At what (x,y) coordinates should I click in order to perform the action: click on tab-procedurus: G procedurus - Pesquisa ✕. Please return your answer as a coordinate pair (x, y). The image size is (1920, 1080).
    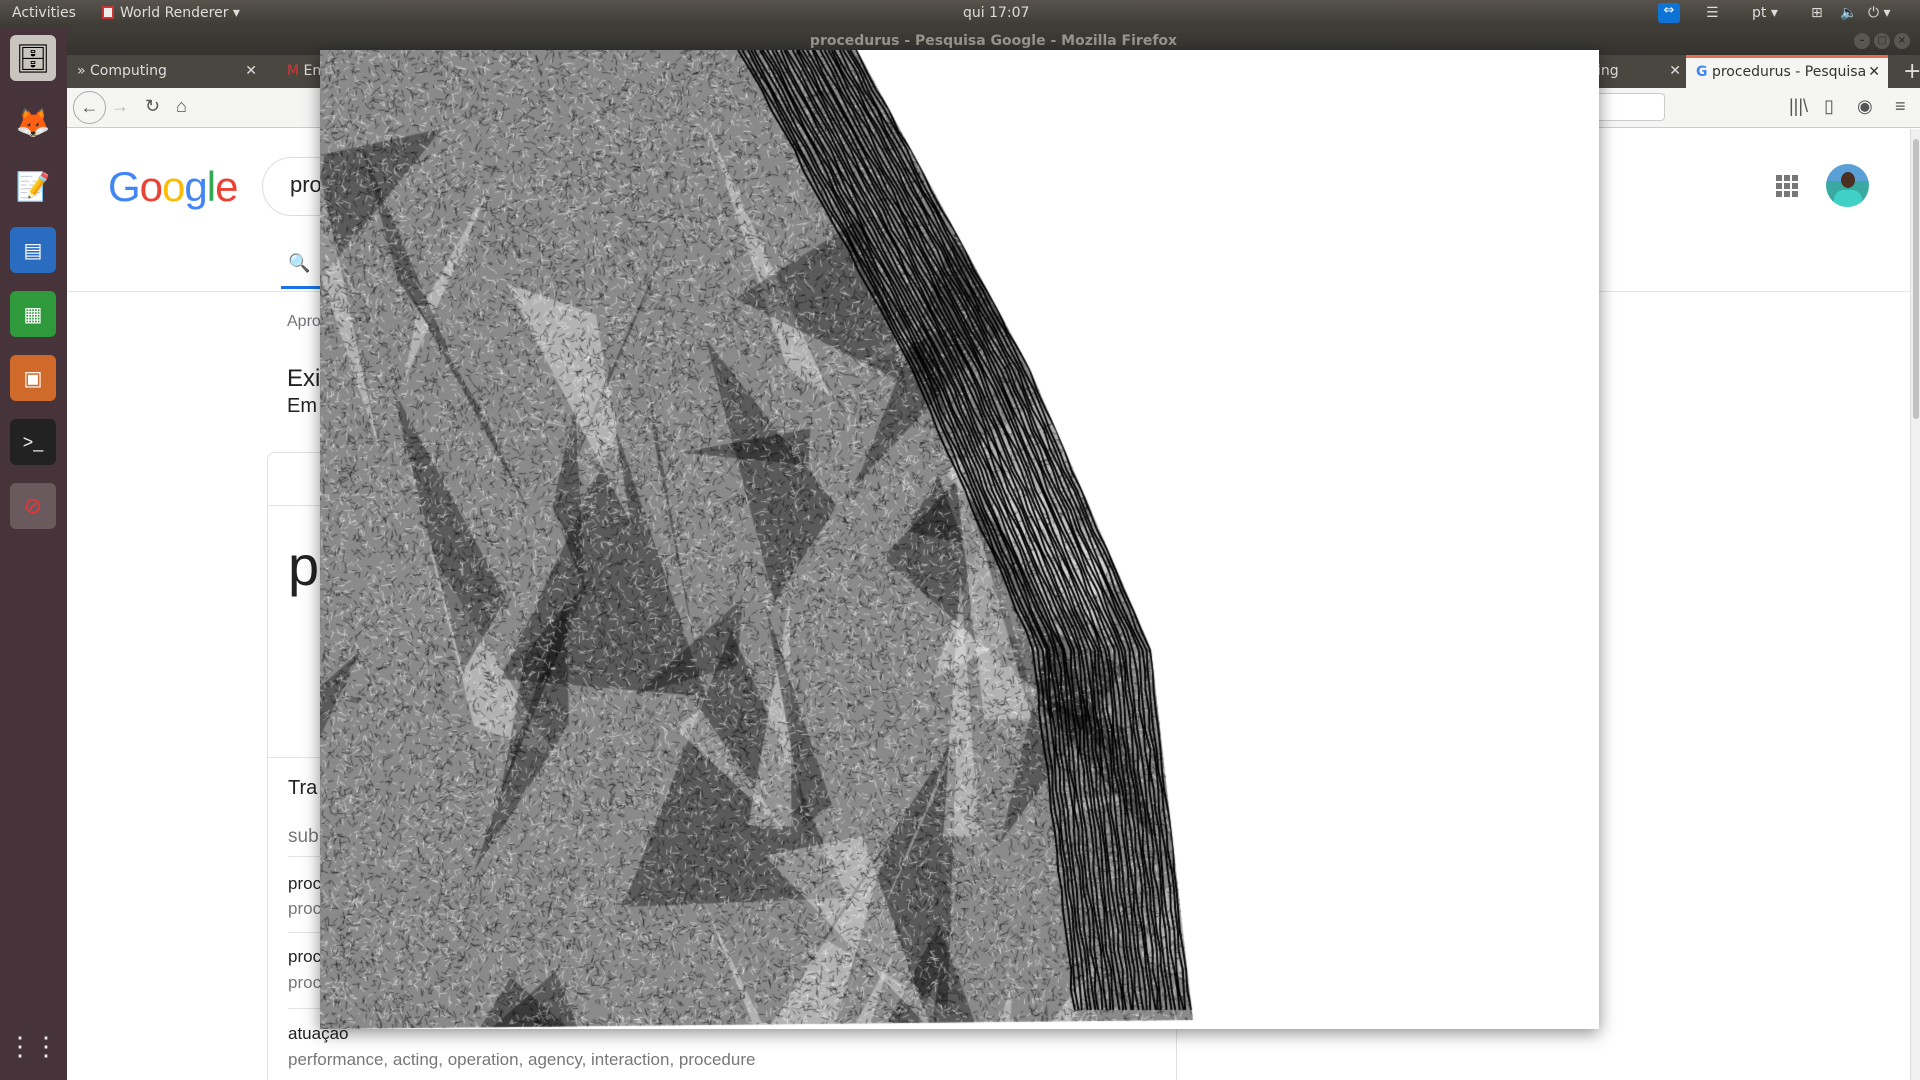
    Looking at the image, I should click on (1787, 71).